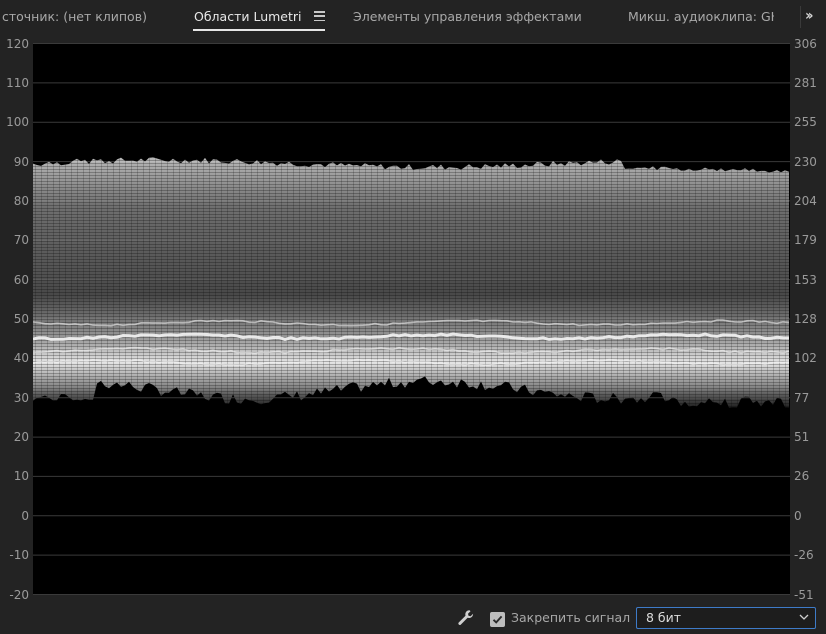  What do you see at coordinates (21, 279) in the screenshot?
I see `scale-label-left: 60` at bounding box center [21, 279].